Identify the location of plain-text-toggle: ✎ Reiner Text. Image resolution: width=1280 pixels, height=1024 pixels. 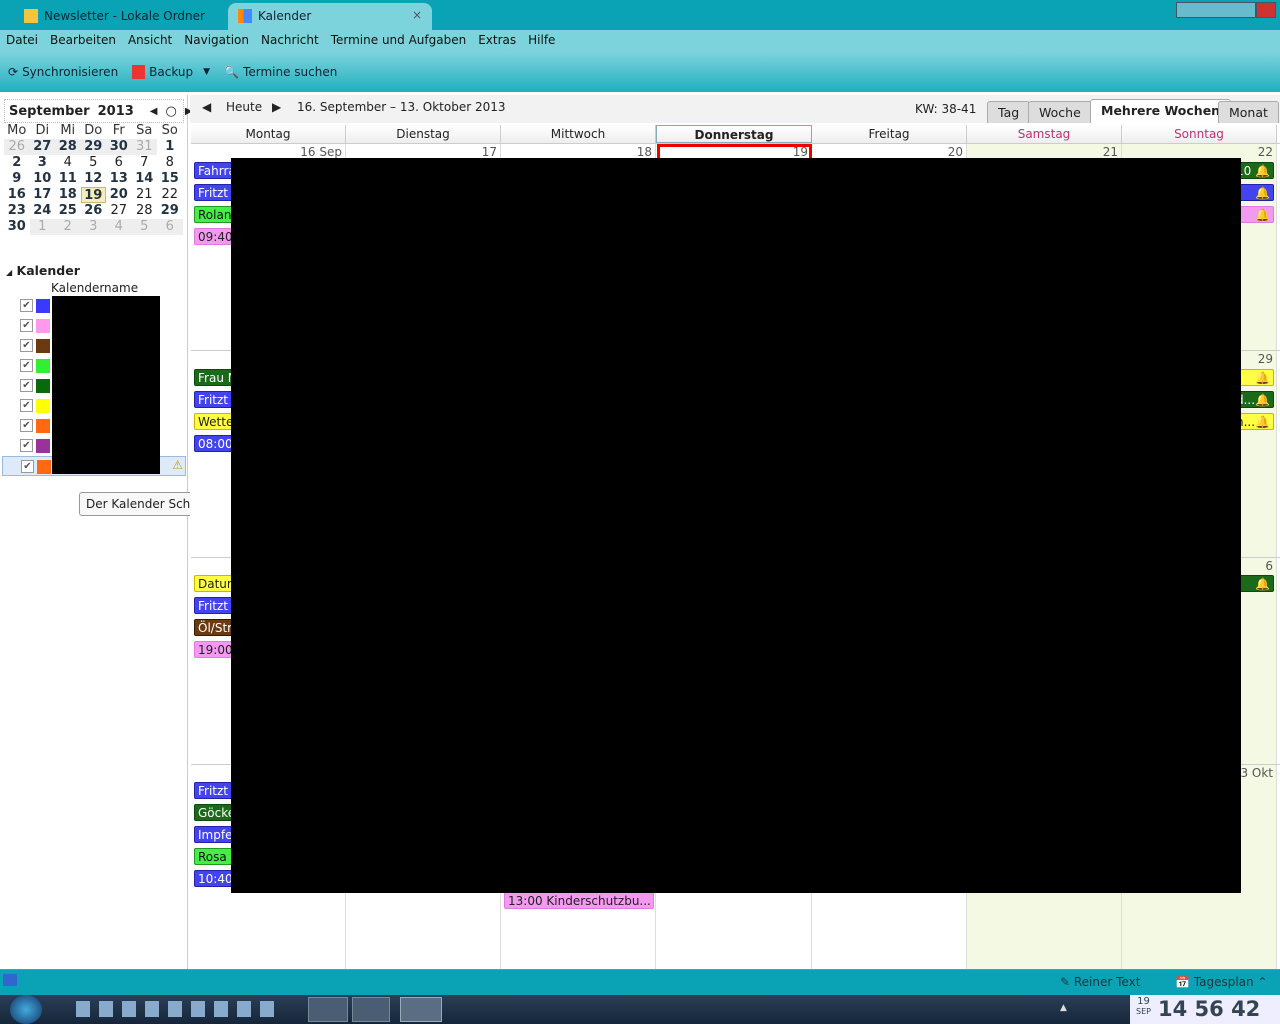
(1100, 982).